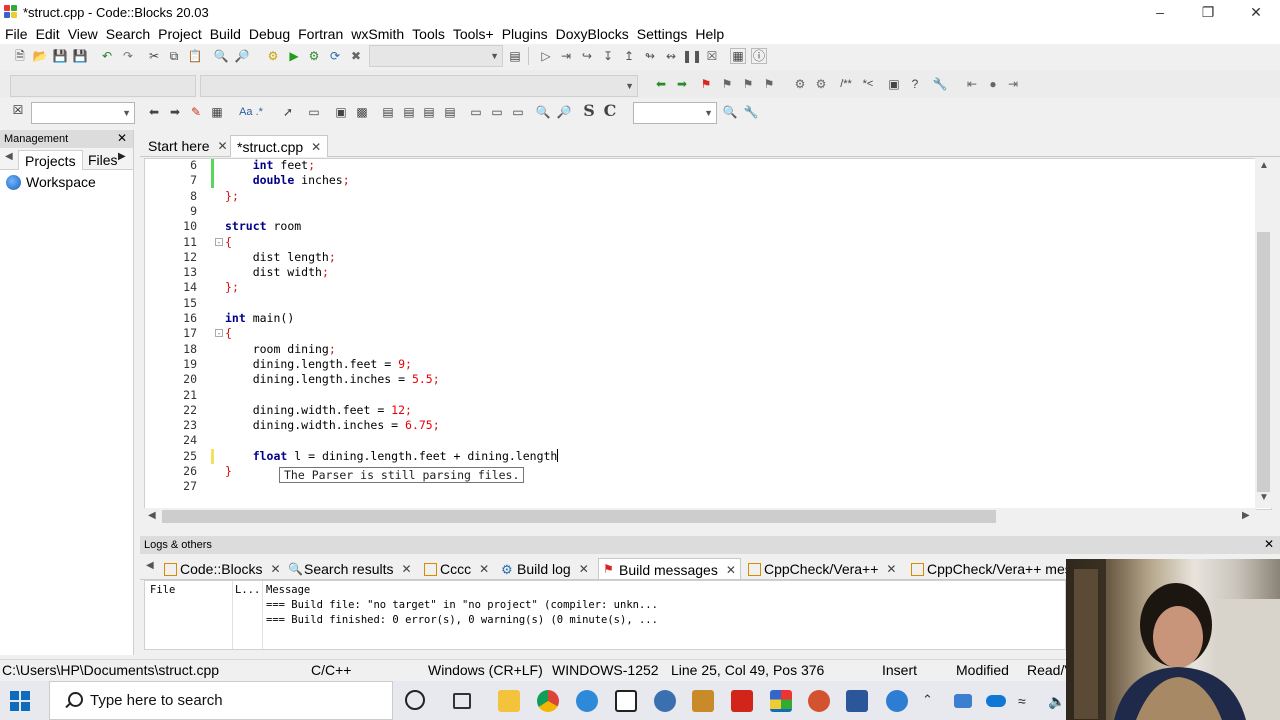  I want to click on save-icon: 💾, so click(60, 56).